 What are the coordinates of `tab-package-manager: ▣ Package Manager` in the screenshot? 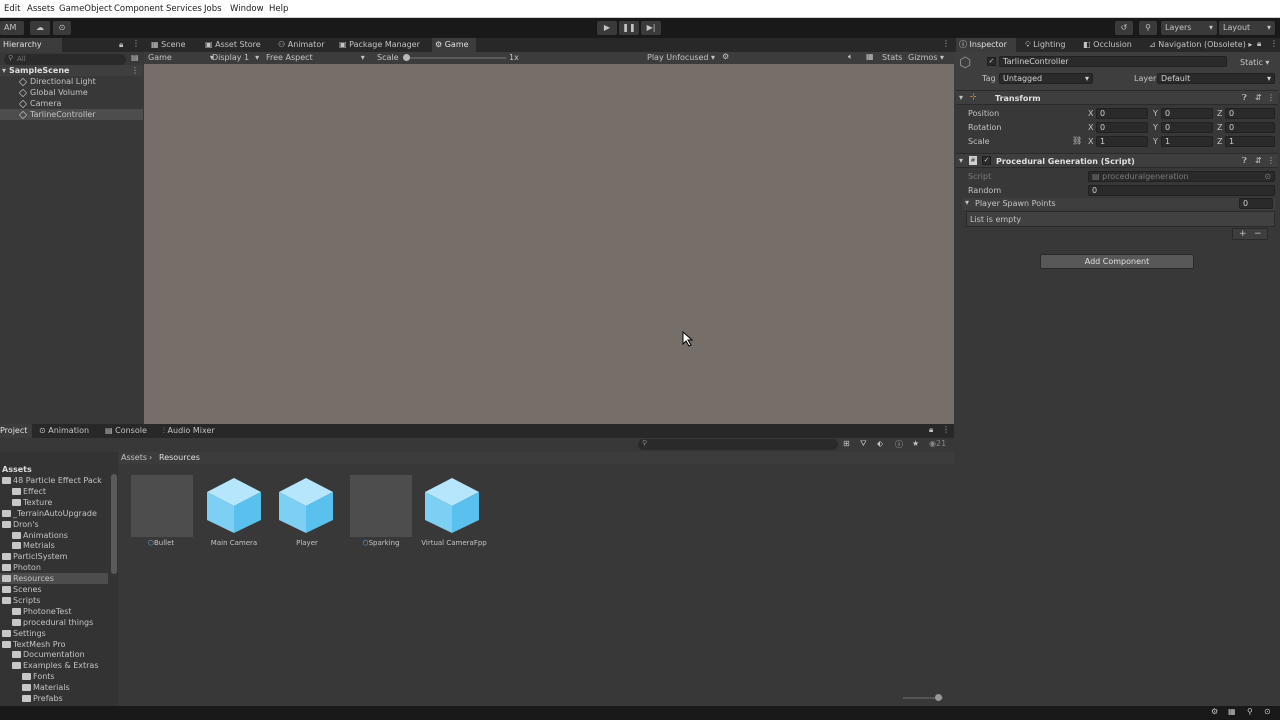 It's located at (381, 45).